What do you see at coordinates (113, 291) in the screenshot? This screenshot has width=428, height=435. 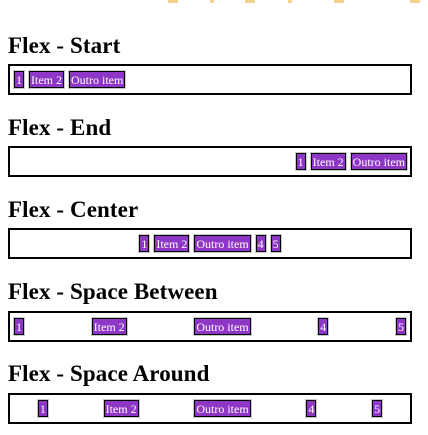 I see `section-title: Flex - Space Between` at bounding box center [113, 291].